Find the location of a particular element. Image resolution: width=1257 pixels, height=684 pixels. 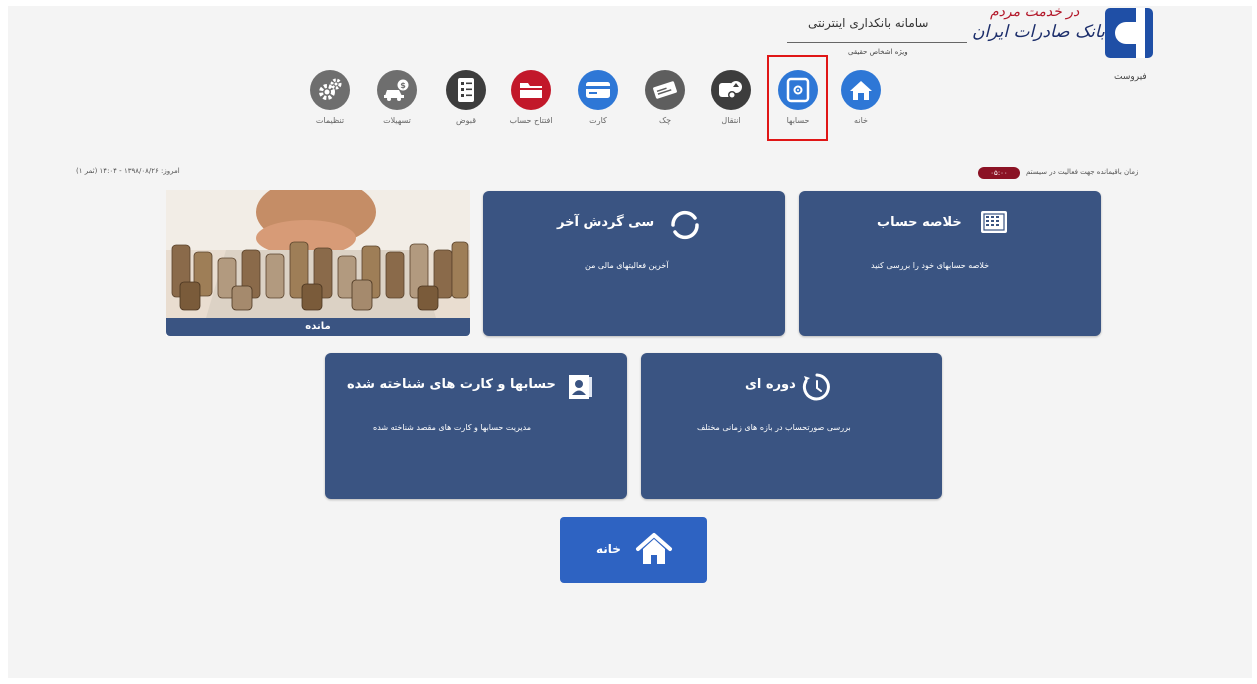

current-datetime: امروز: ۱۳۹۸/۰۸/۲۶ - ۱۴:۰۴ (ثمر ۱) is located at coordinates (128, 171).